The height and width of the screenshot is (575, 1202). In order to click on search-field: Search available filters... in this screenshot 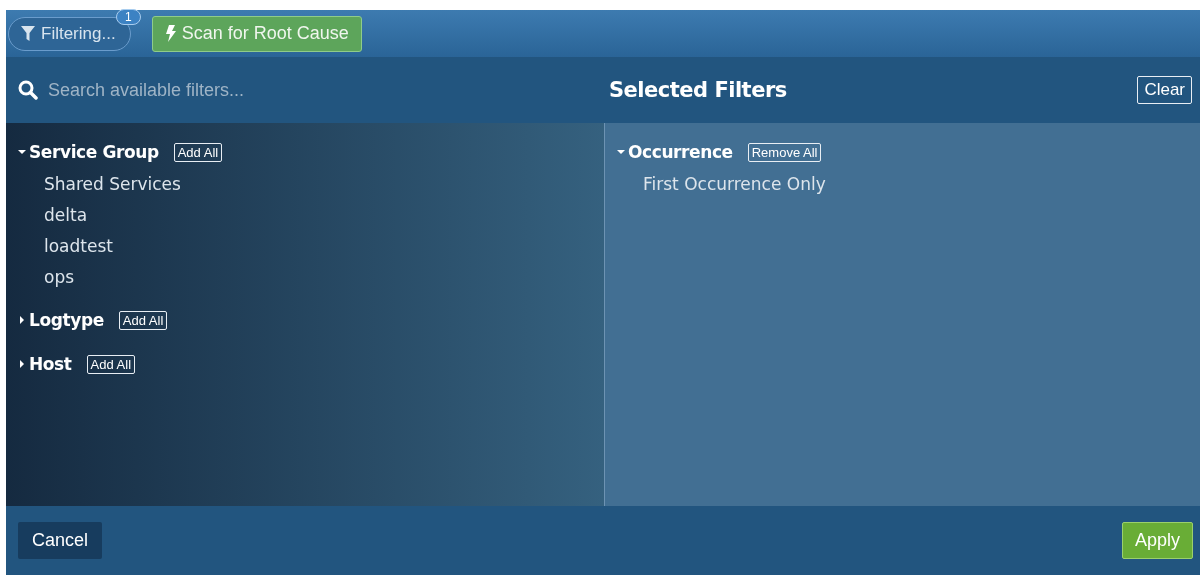, I will do `click(298, 90)`.